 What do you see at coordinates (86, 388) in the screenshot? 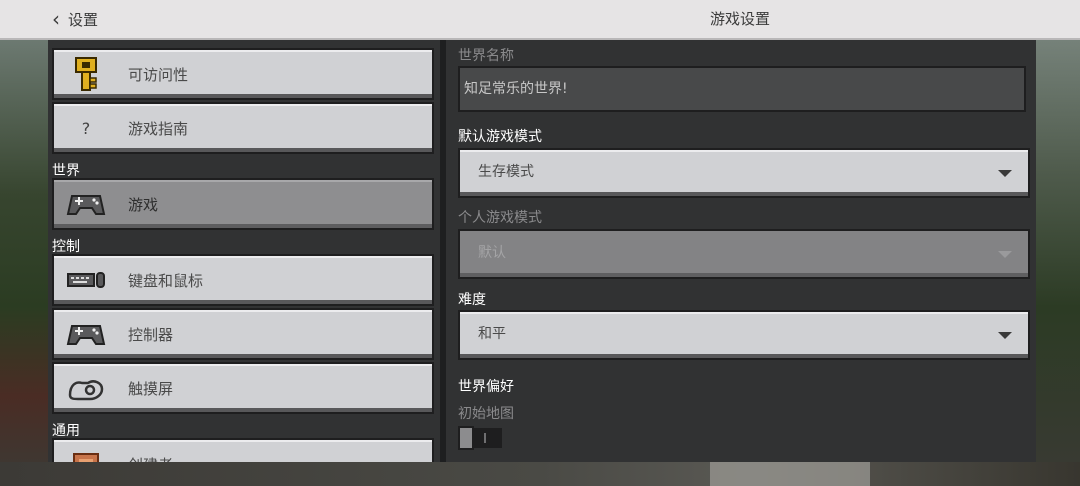
I see `touch-icon` at bounding box center [86, 388].